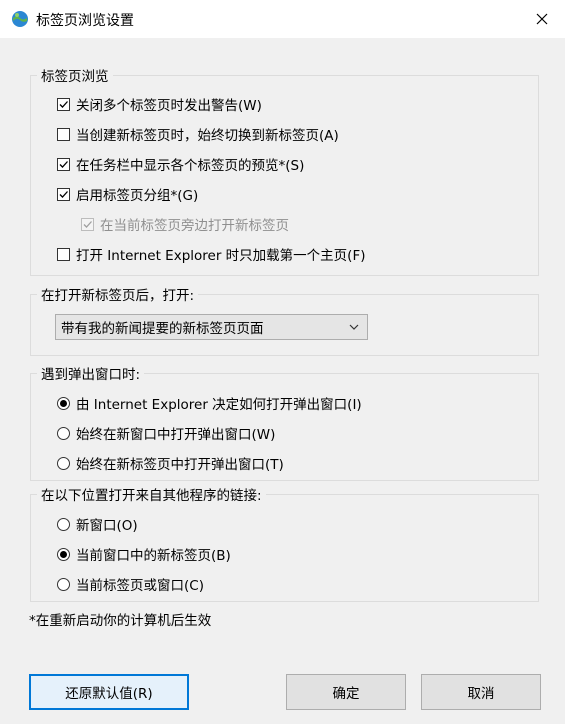 The width and height of the screenshot is (565, 724). Describe the element at coordinates (346, 692) in the screenshot. I see `ok-button: 确定` at that location.